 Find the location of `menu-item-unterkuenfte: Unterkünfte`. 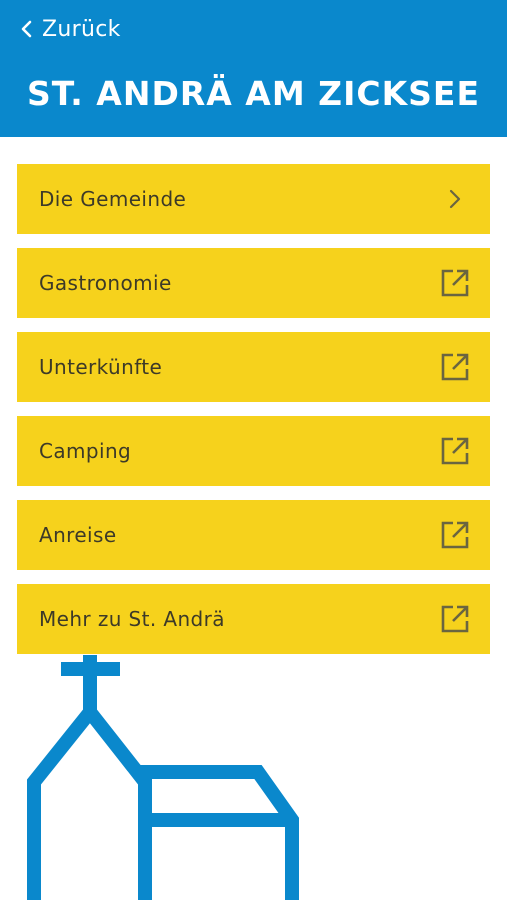

menu-item-unterkuenfte: Unterkünfte is located at coordinates (253, 367).